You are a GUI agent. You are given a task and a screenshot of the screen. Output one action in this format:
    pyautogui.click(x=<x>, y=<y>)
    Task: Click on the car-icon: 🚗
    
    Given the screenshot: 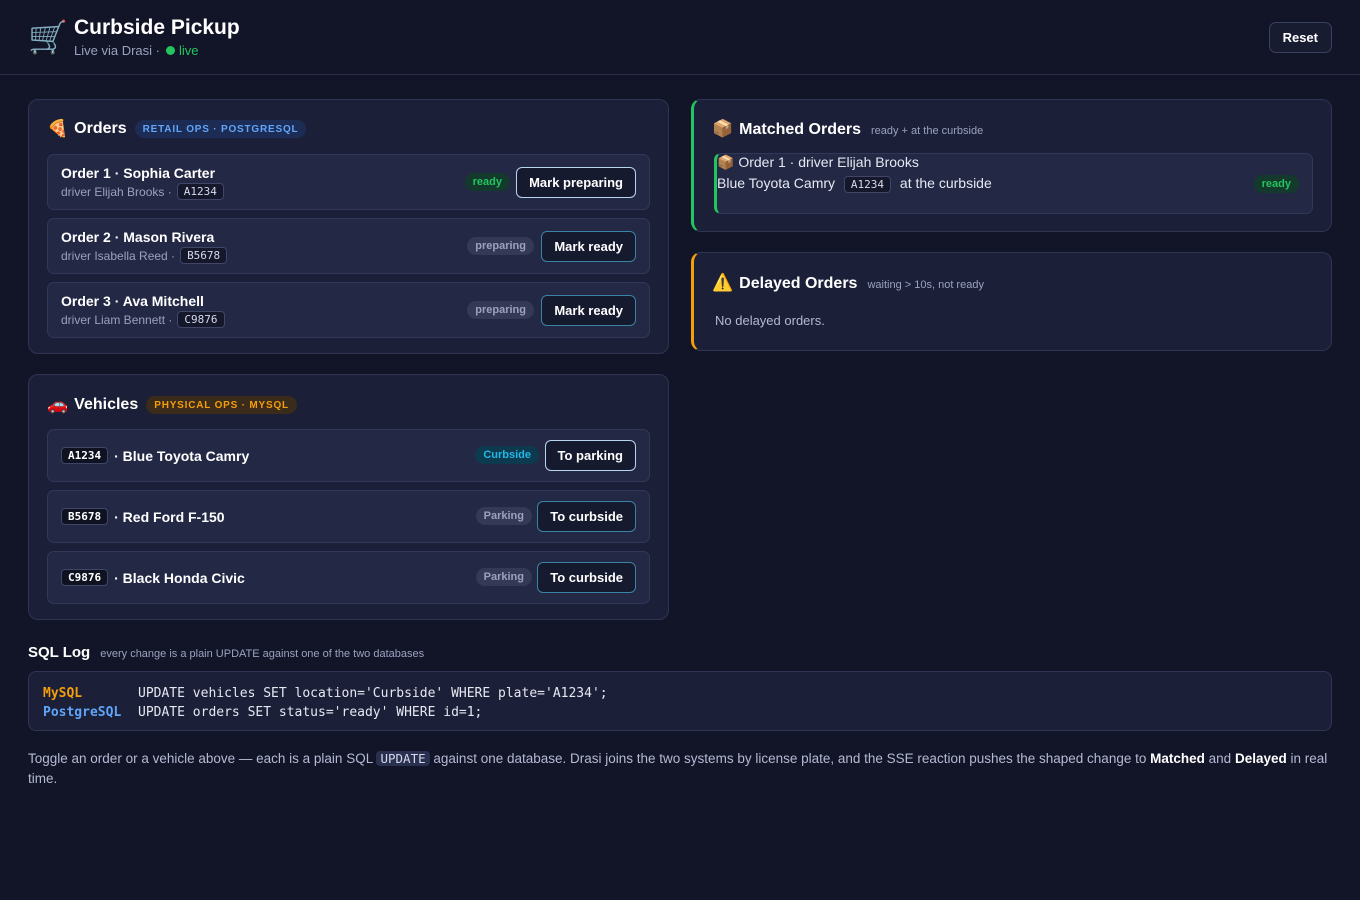 What is the action you would take?
    pyautogui.click(x=58, y=404)
    